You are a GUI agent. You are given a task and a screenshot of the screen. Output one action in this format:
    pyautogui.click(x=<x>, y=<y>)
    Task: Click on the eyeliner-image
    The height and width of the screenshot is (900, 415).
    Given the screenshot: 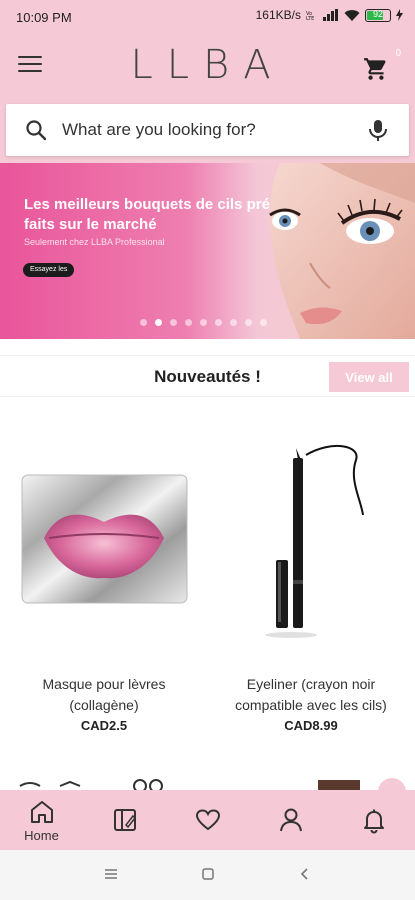 What is the action you would take?
    pyautogui.click(x=314, y=541)
    